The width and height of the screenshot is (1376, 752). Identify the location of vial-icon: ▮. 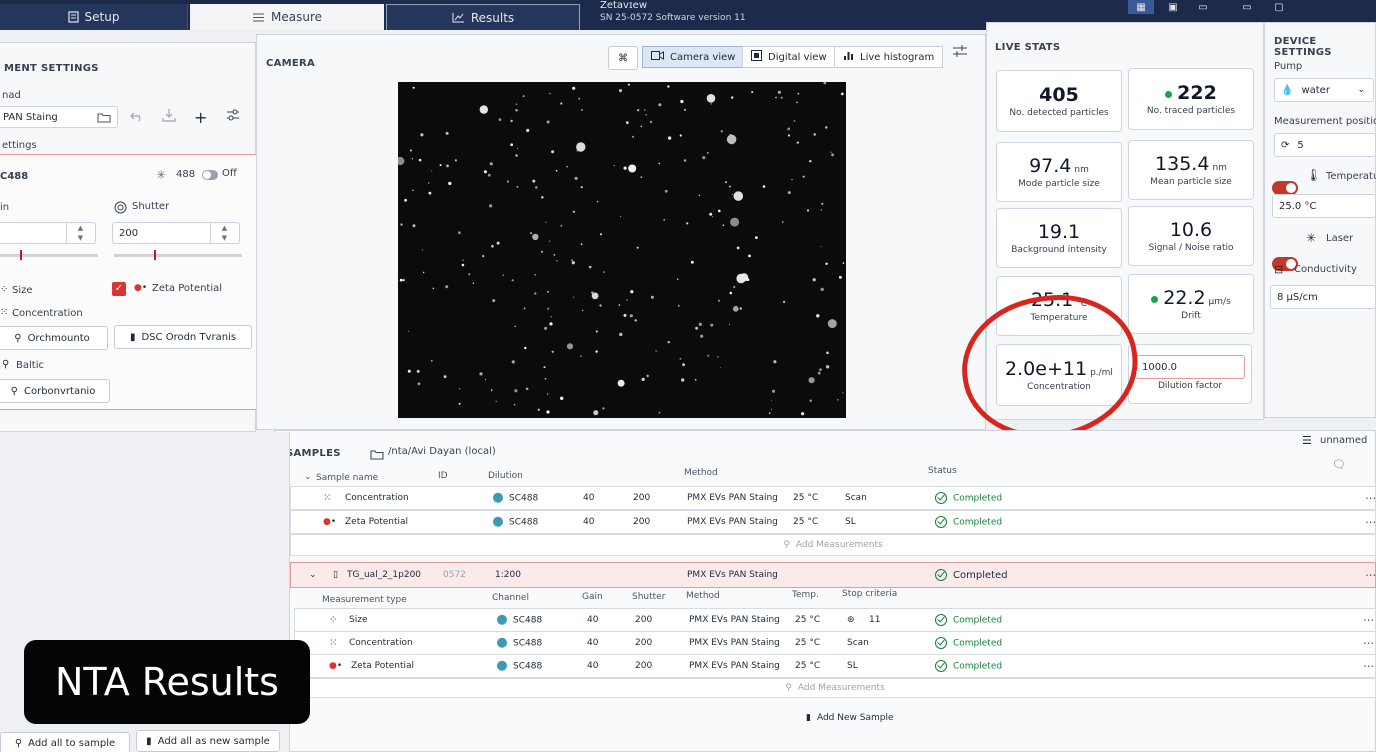
(132, 337).